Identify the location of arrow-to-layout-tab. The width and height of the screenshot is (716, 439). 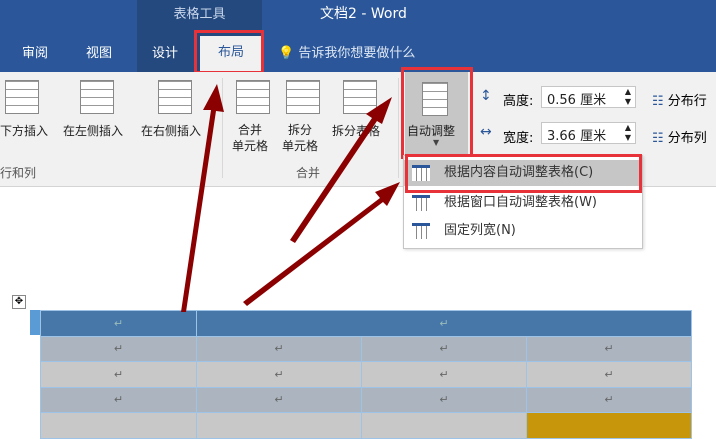
(202, 198).